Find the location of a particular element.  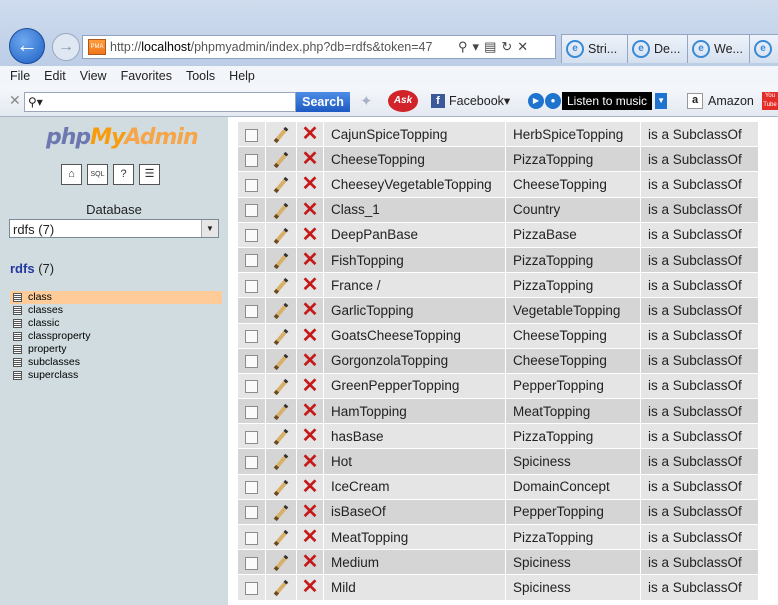

table-item-class: class is located at coordinates (116, 297).